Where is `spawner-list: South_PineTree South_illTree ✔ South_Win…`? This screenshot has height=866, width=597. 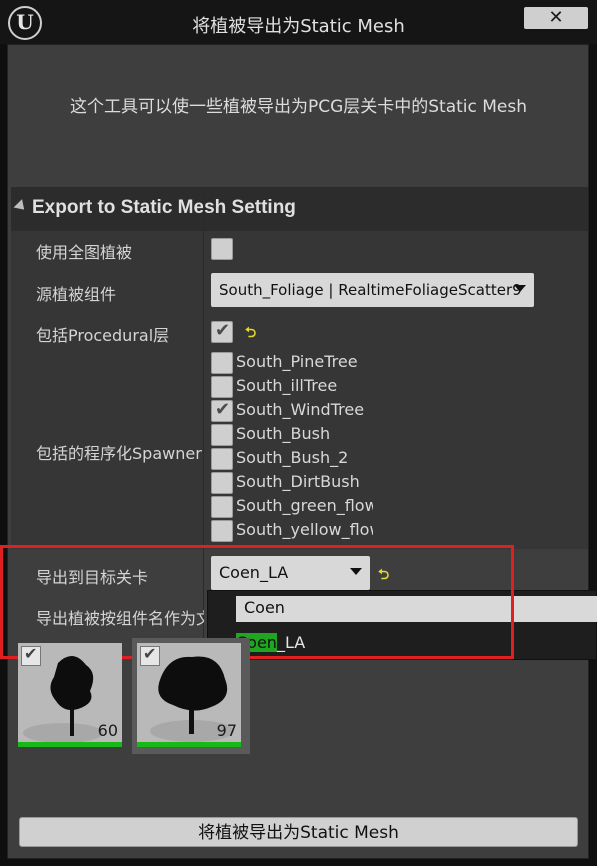 spawner-list: South_PineTree South_illTree ✔ South_Win… is located at coordinates (292, 448).